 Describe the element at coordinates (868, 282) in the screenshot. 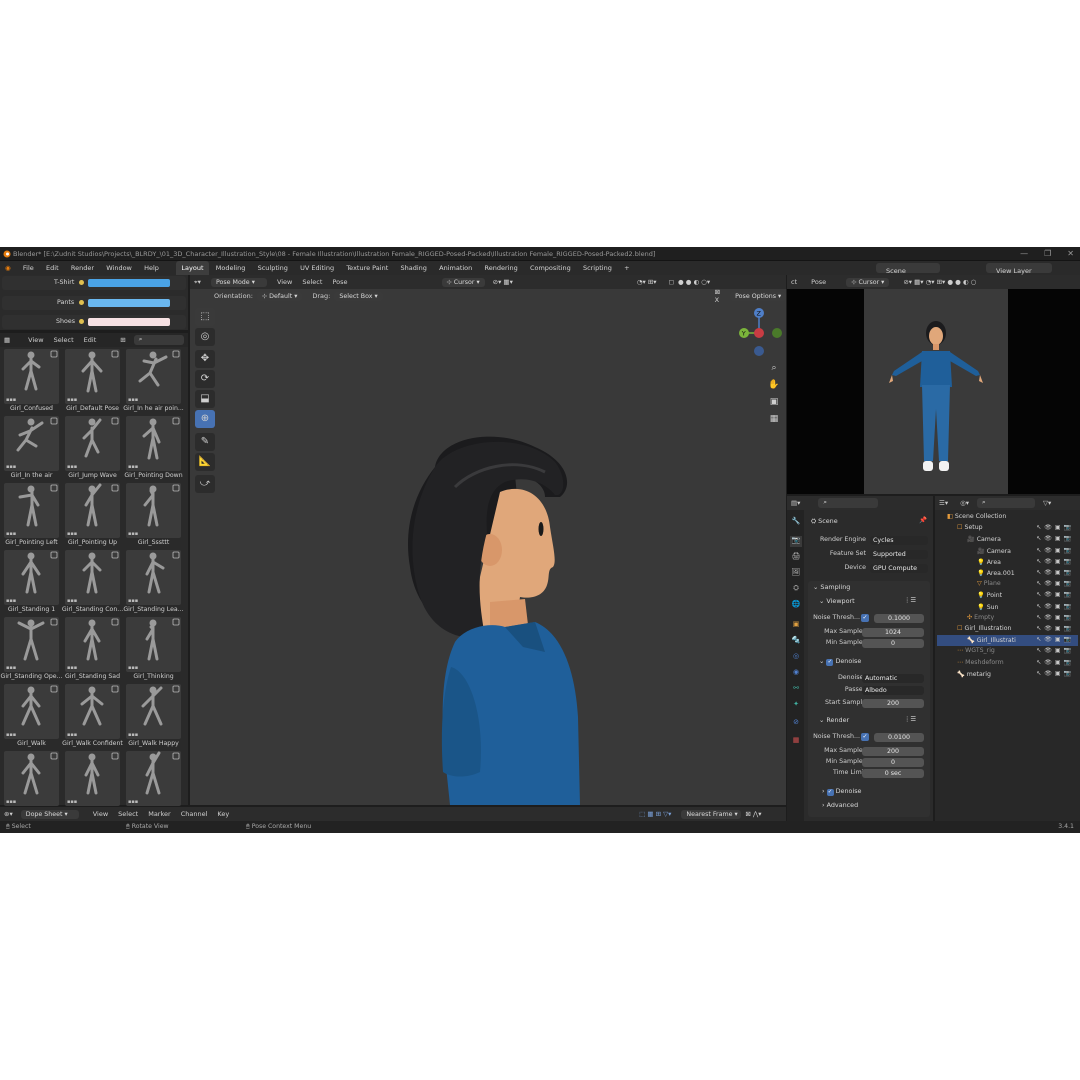

I see `cam-pivot-selector: ⊹ Cursor ▾` at that location.